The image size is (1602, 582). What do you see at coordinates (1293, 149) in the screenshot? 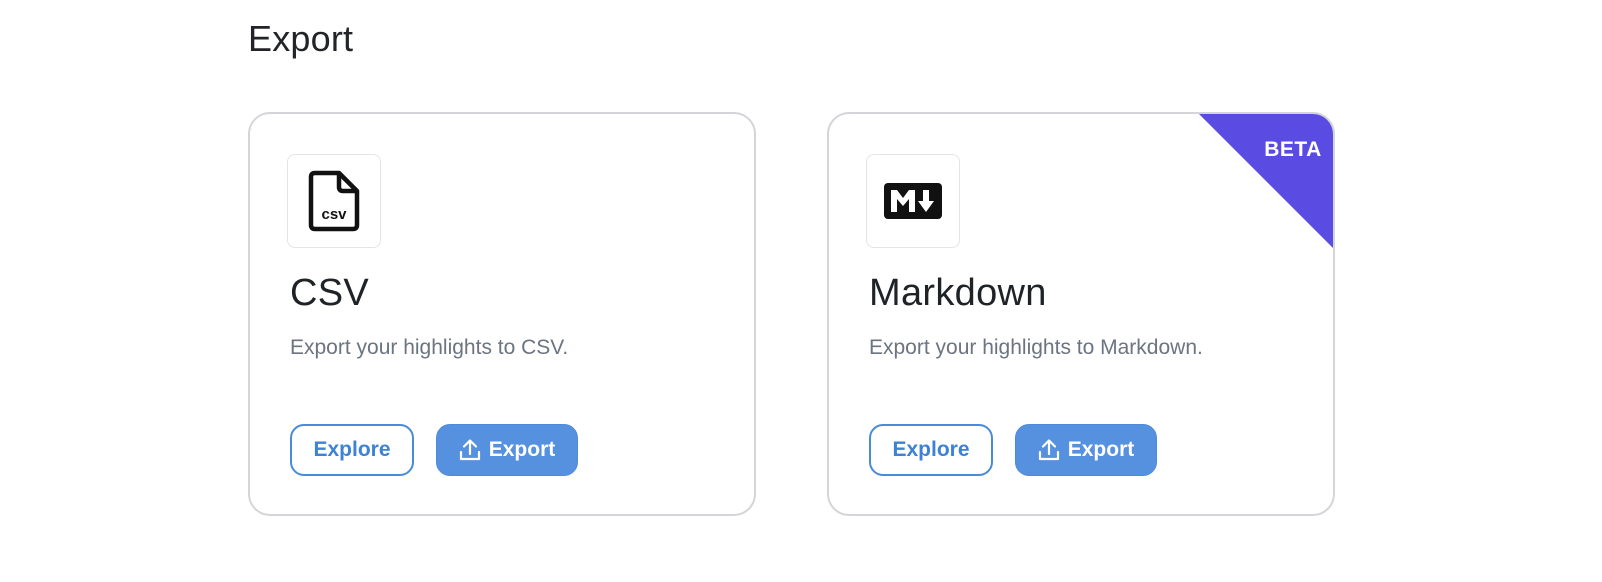
I see `beta-badge: BETA` at bounding box center [1293, 149].